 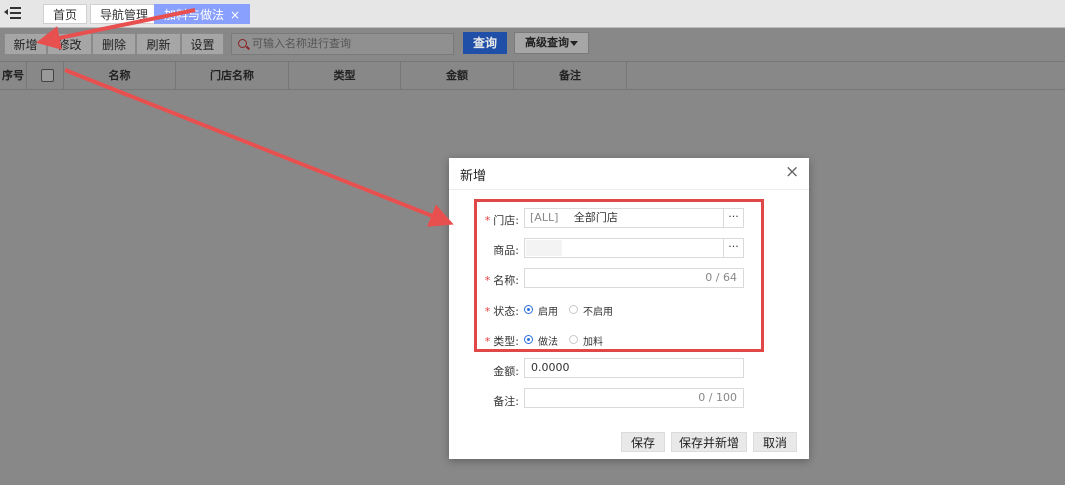 I want to click on arrow-to-add-button, so click(x=116, y=29).